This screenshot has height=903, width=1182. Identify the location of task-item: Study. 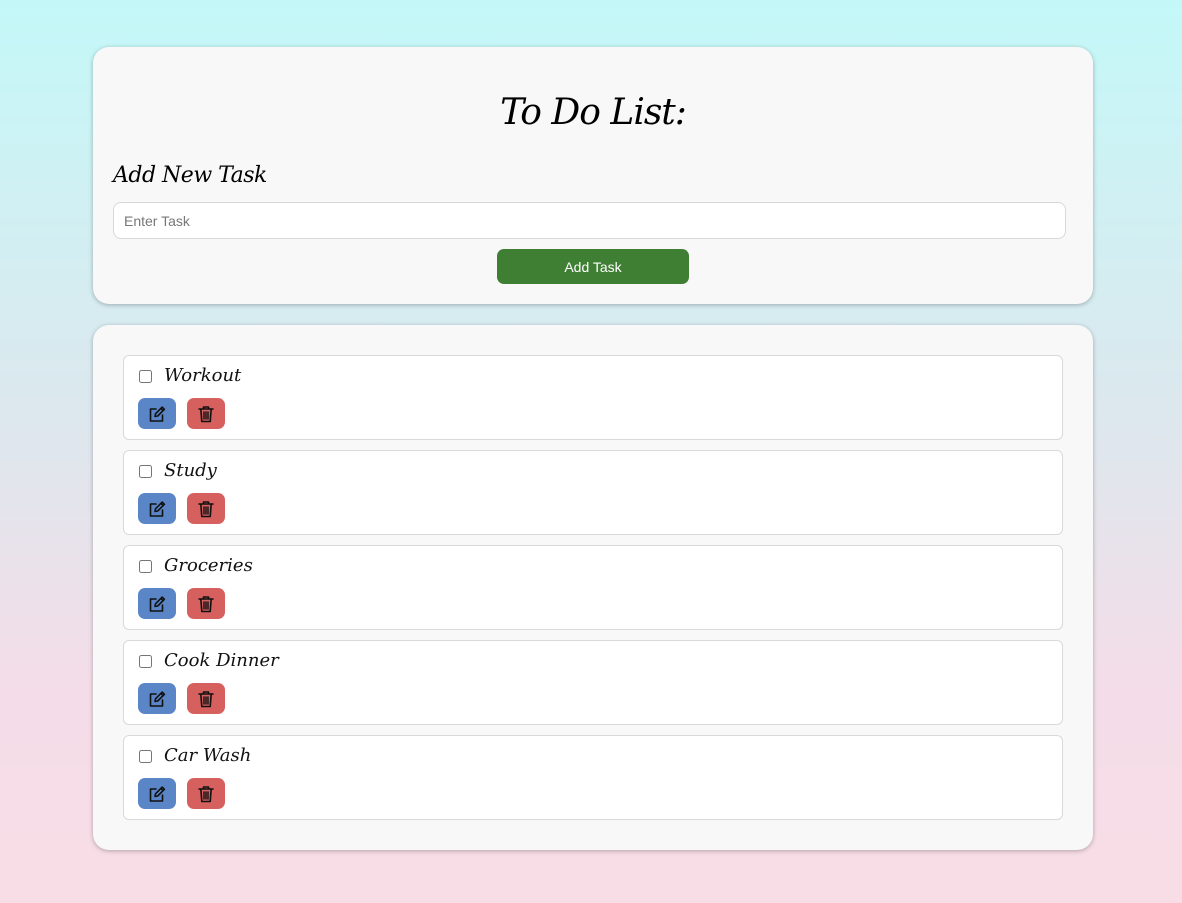
(593, 492).